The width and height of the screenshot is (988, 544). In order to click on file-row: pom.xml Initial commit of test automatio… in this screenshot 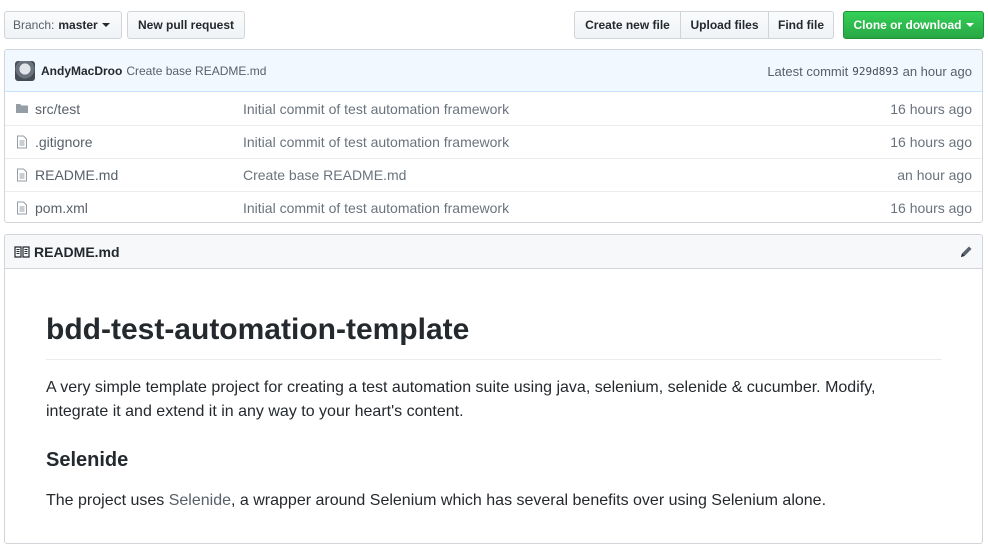, I will do `click(493, 206)`.